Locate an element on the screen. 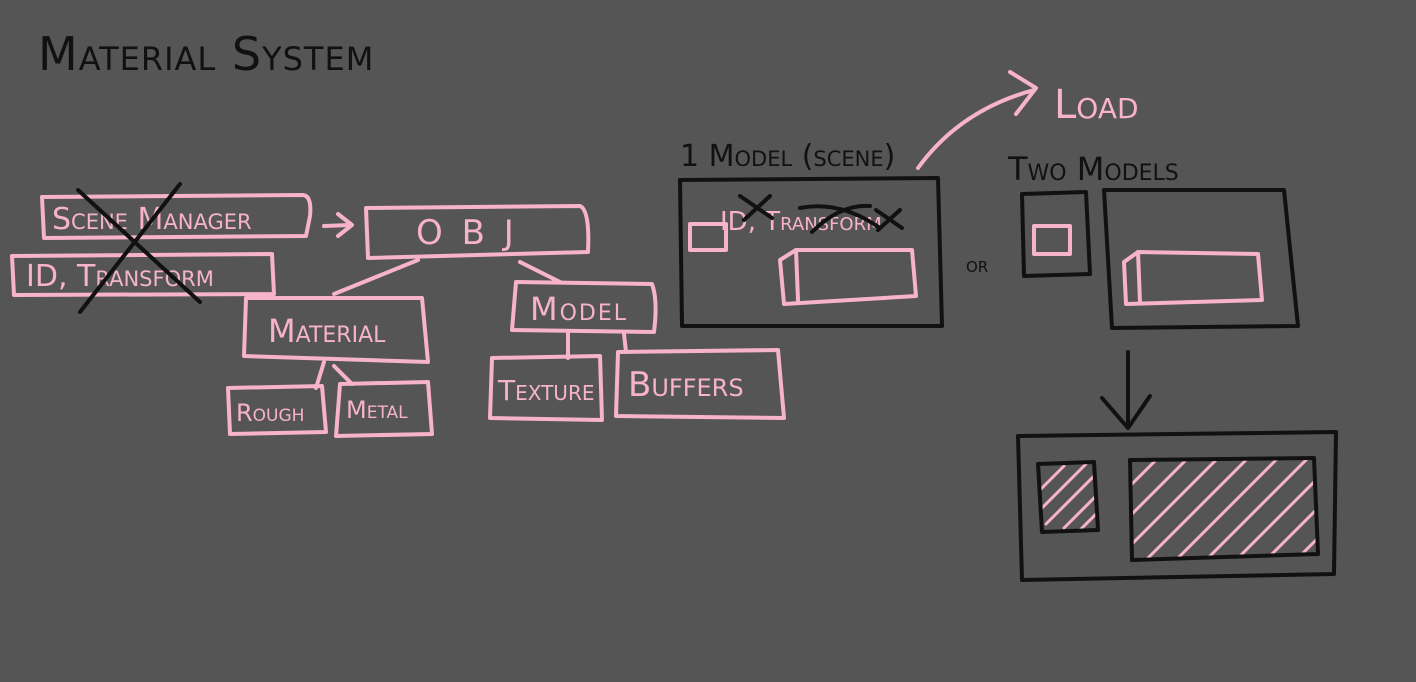 Image resolution: width=1416 pixels, height=682 pixels. scene-manager-node: Scene Manager is located at coordinates (176, 216).